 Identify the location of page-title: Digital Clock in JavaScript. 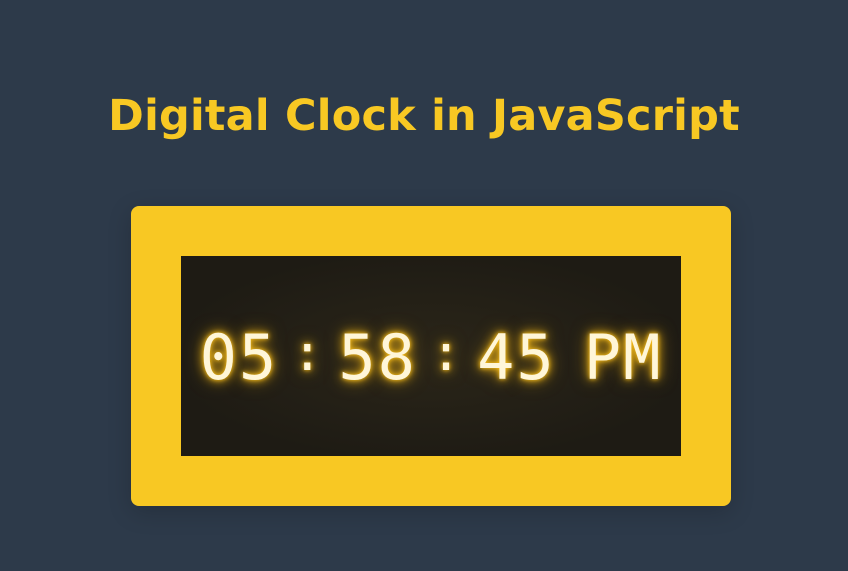
(424, 116).